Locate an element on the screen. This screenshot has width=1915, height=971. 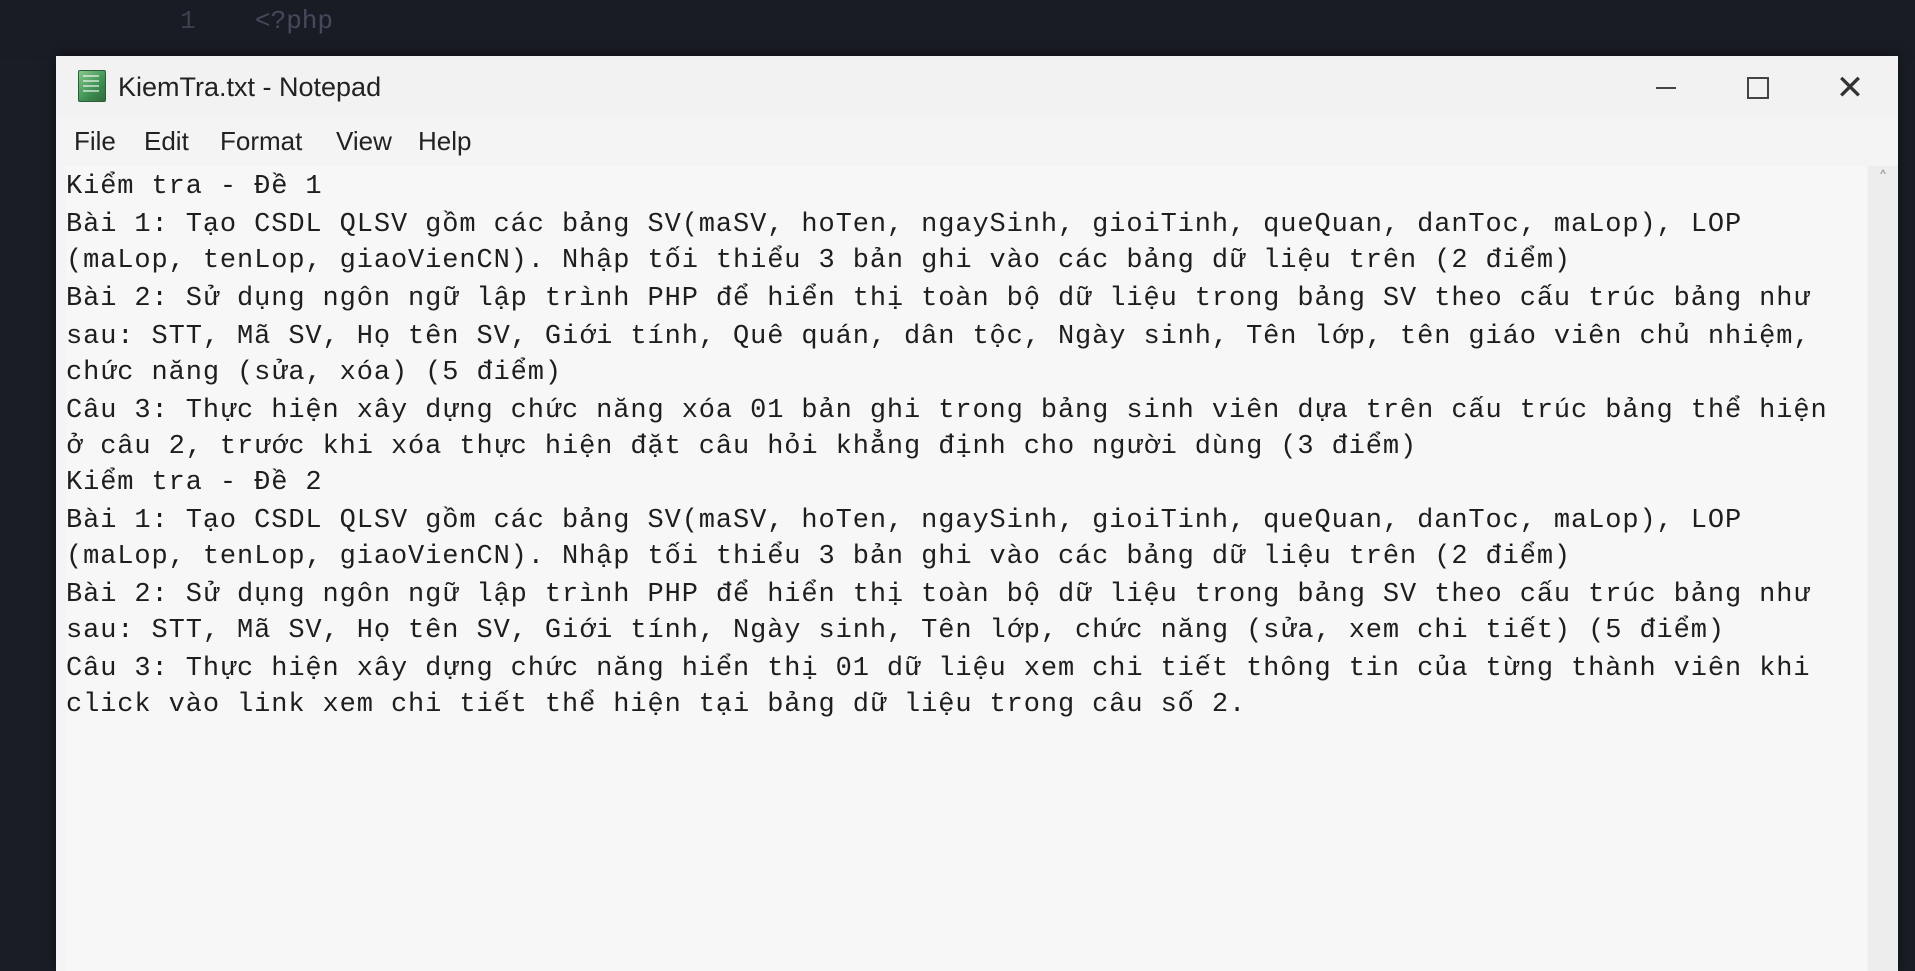
maximize-button is located at coordinates (1758, 88).